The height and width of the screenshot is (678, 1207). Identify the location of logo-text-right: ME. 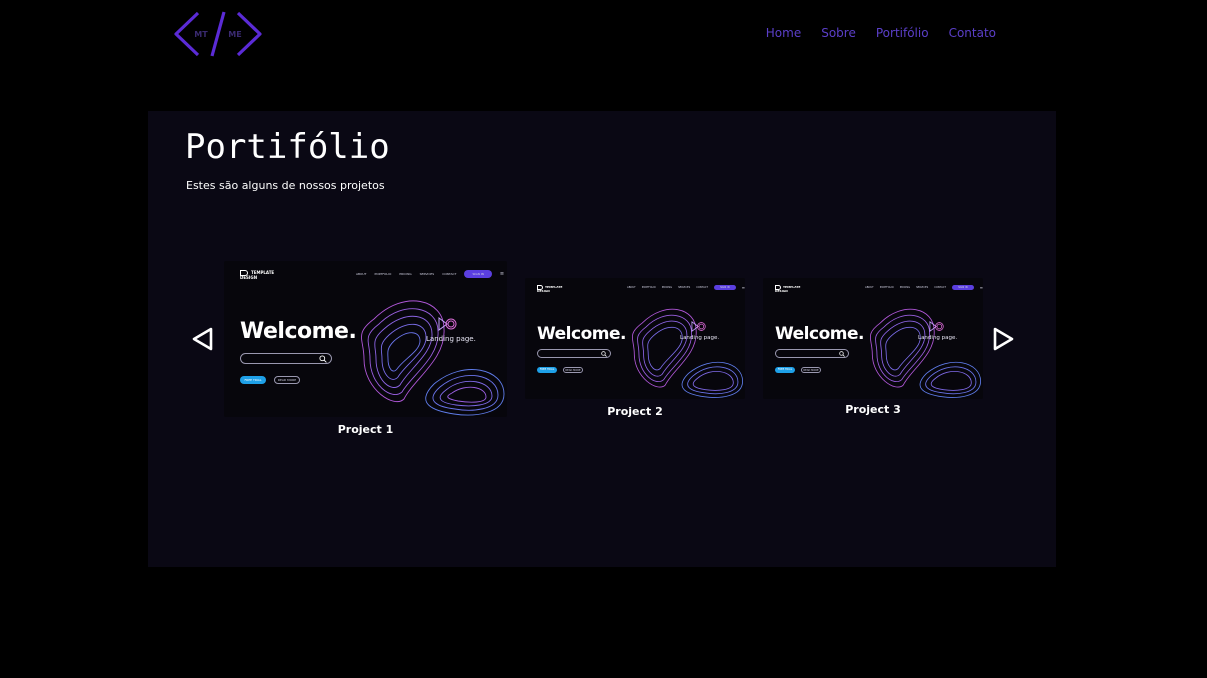
(234, 34).